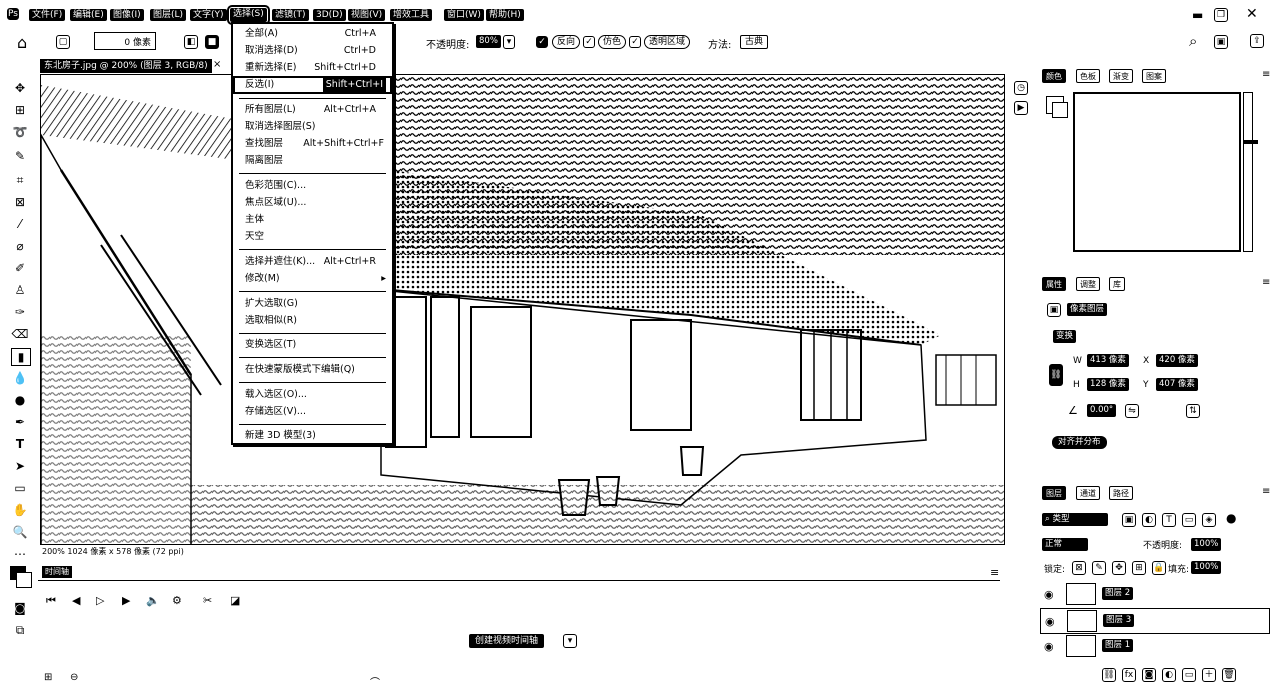 The width and height of the screenshot is (1280, 690). I want to click on quick-mask-icon: ◙, so click(20, 608).